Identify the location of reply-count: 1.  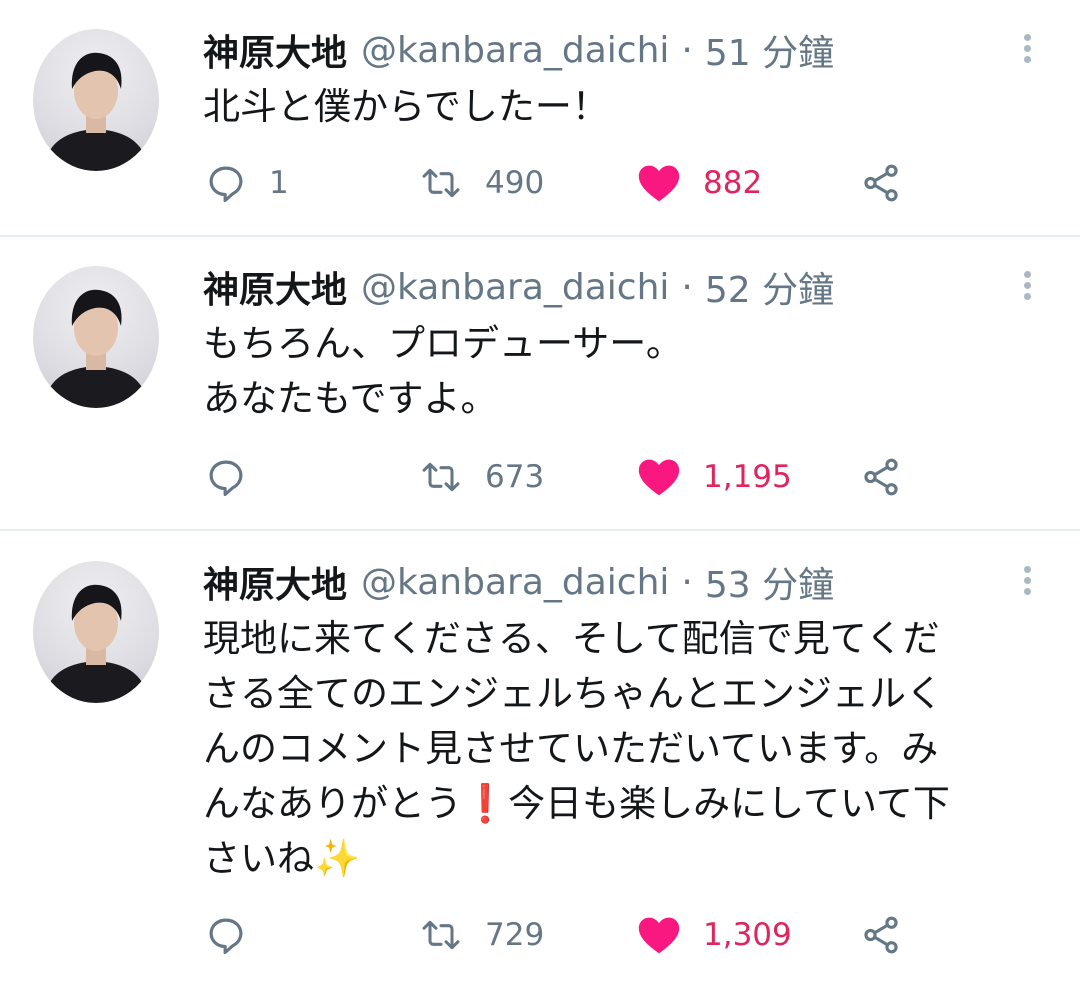
(279, 183).